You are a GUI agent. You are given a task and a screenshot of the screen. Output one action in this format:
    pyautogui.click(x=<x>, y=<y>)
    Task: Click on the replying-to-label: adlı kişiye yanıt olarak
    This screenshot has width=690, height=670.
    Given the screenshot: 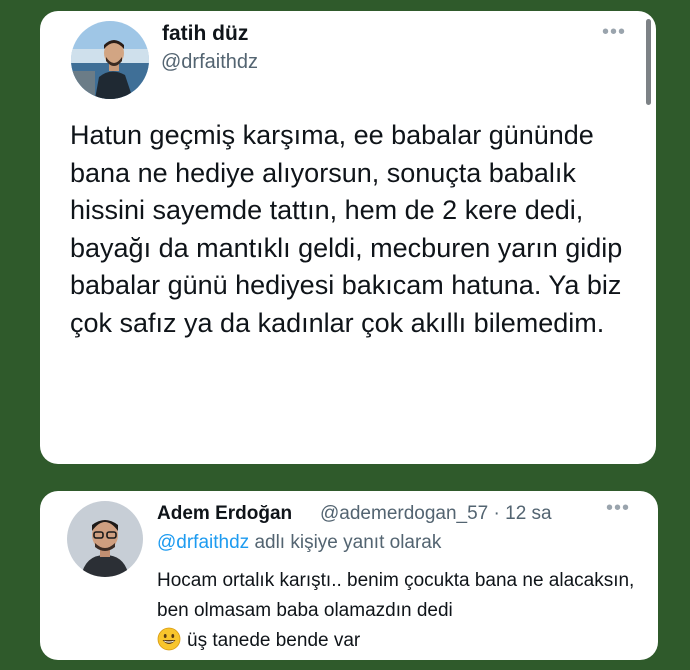 What is the action you would take?
    pyautogui.click(x=348, y=542)
    